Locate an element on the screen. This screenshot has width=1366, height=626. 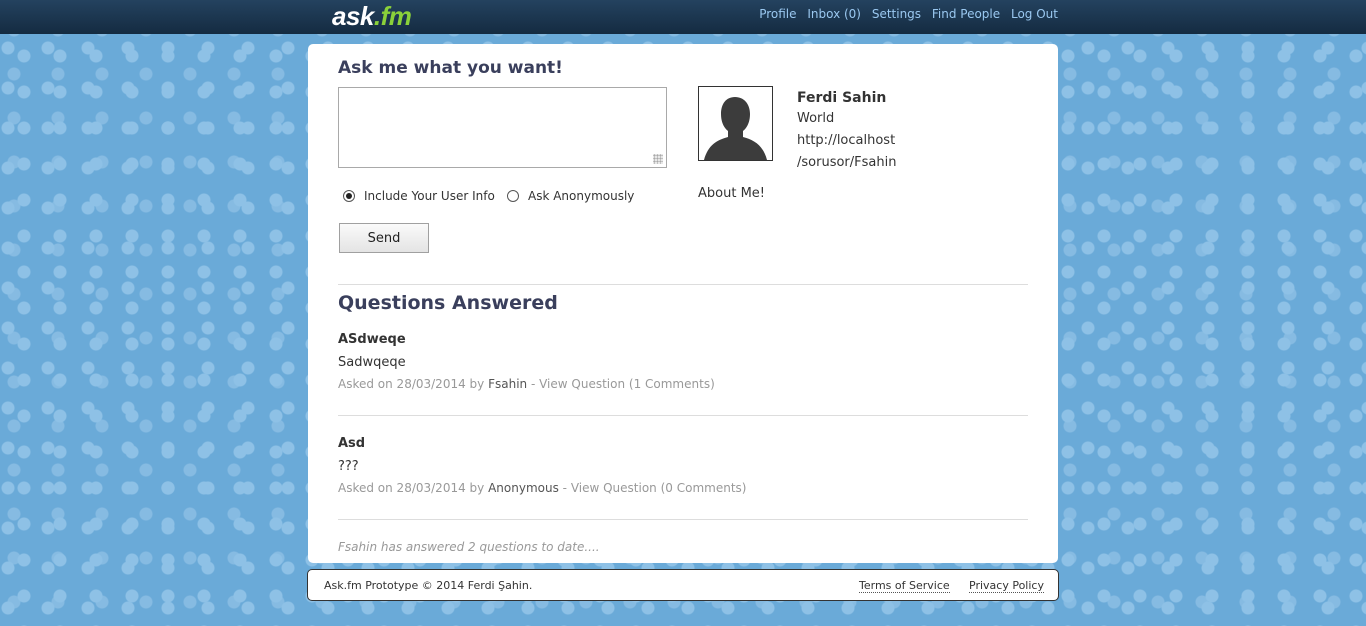
question-title: ASdweqe is located at coordinates (372, 339).